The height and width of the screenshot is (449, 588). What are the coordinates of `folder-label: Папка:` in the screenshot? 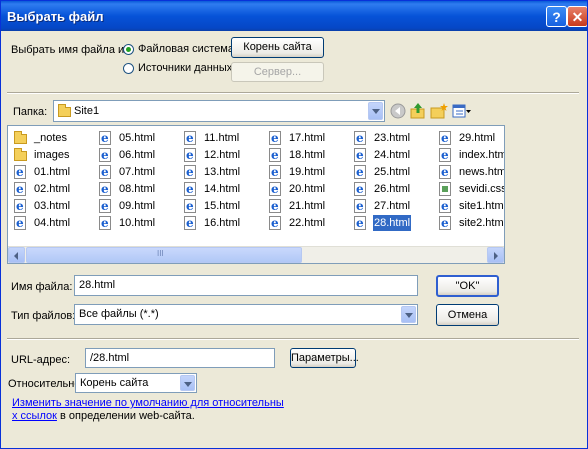 It's located at (30, 112).